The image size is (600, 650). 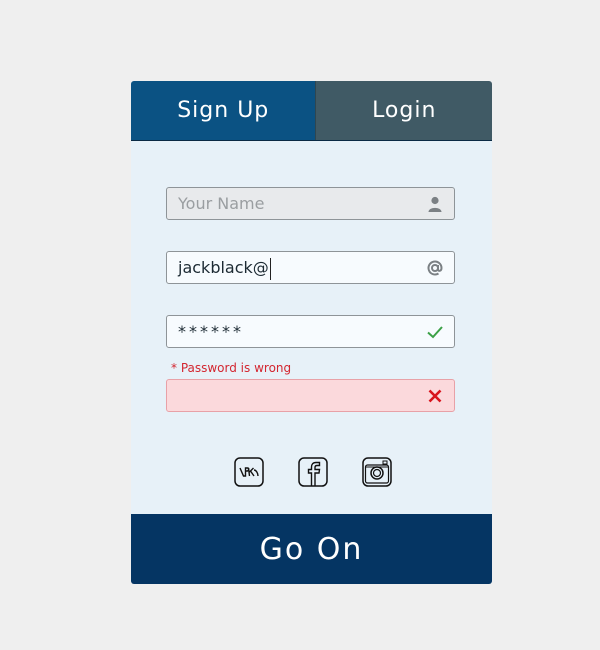 What do you see at coordinates (435, 396) in the screenshot?
I see `cross-icon` at bounding box center [435, 396].